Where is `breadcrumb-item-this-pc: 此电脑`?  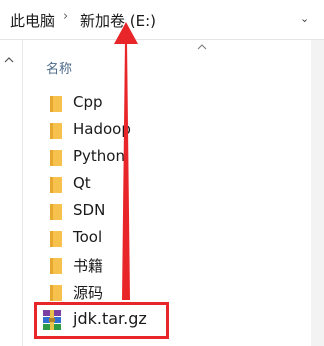 breadcrumb-item-this-pc: 此电脑 is located at coordinates (32, 20).